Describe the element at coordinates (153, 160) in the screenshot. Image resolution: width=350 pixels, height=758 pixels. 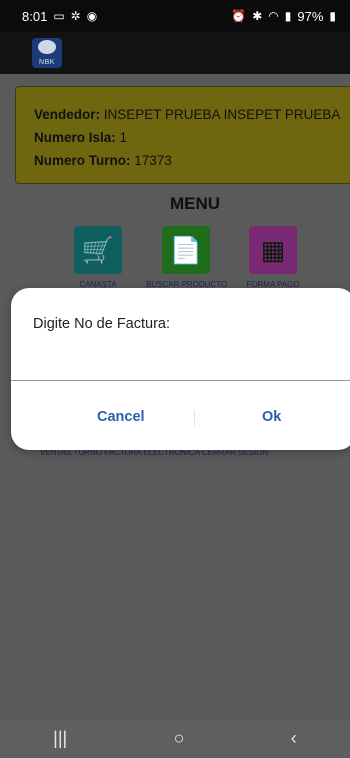
I see `turno-value: 17373` at that location.